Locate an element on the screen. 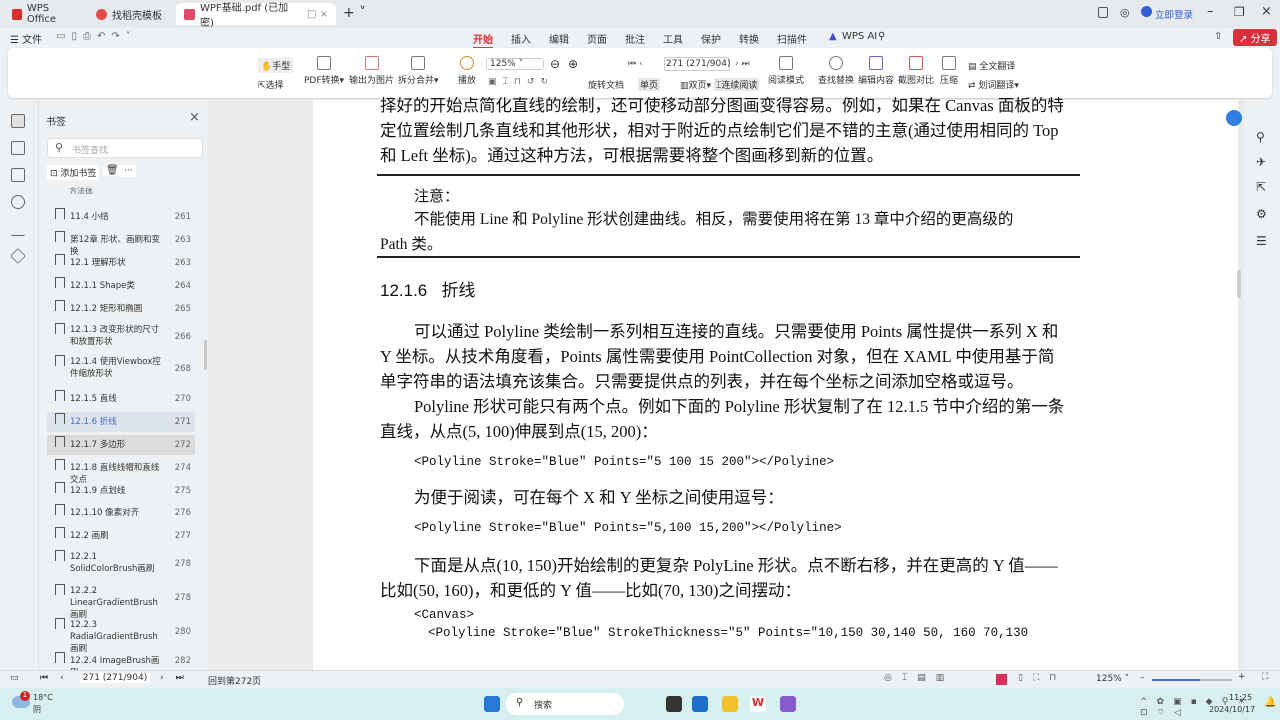 Image resolution: width=1280 pixels, height=720 pixels. fit-icons: ▣⌶⊓↺↻ is located at coordinates (521, 82).